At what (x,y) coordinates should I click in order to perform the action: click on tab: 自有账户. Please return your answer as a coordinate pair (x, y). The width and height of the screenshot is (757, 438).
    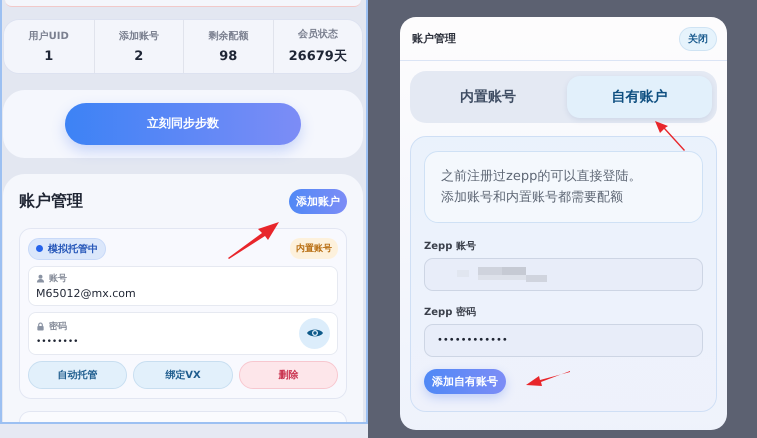
    Looking at the image, I should click on (639, 97).